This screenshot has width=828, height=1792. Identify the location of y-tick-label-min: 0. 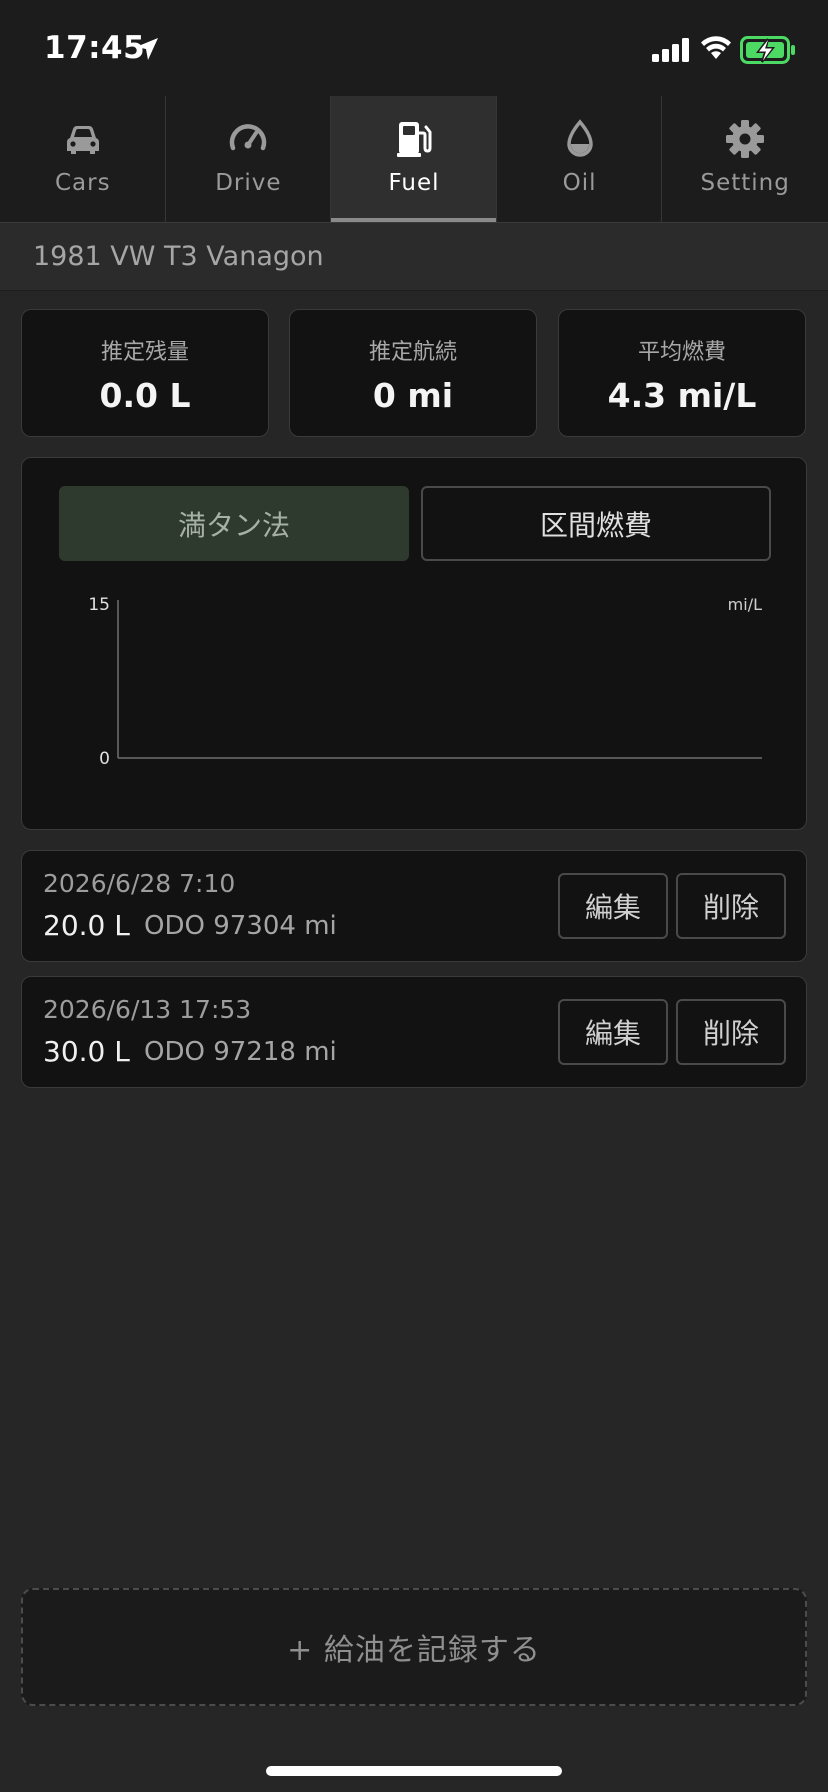
(104, 759).